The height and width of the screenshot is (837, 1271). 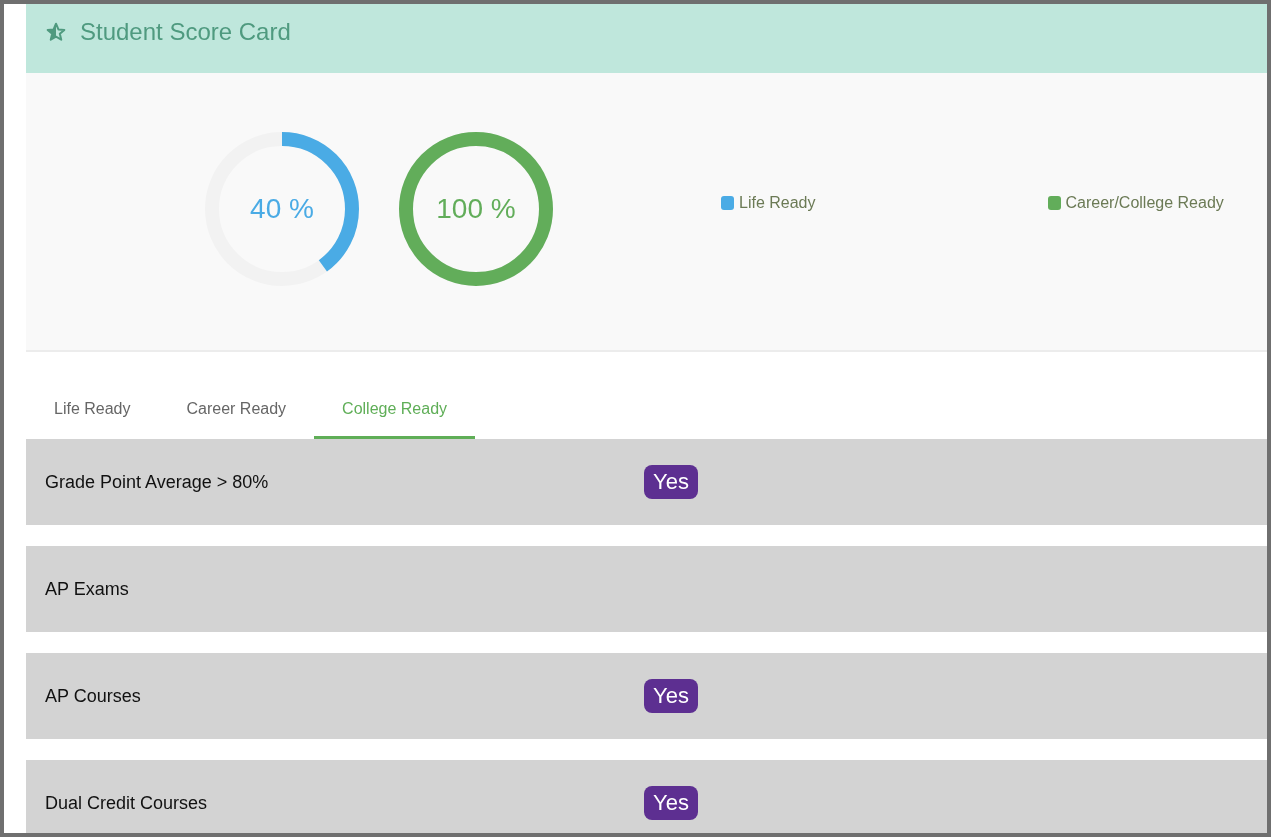 What do you see at coordinates (126, 803) in the screenshot?
I see `criteria-label: Dual Credit Courses` at bounding box center [126, 803].